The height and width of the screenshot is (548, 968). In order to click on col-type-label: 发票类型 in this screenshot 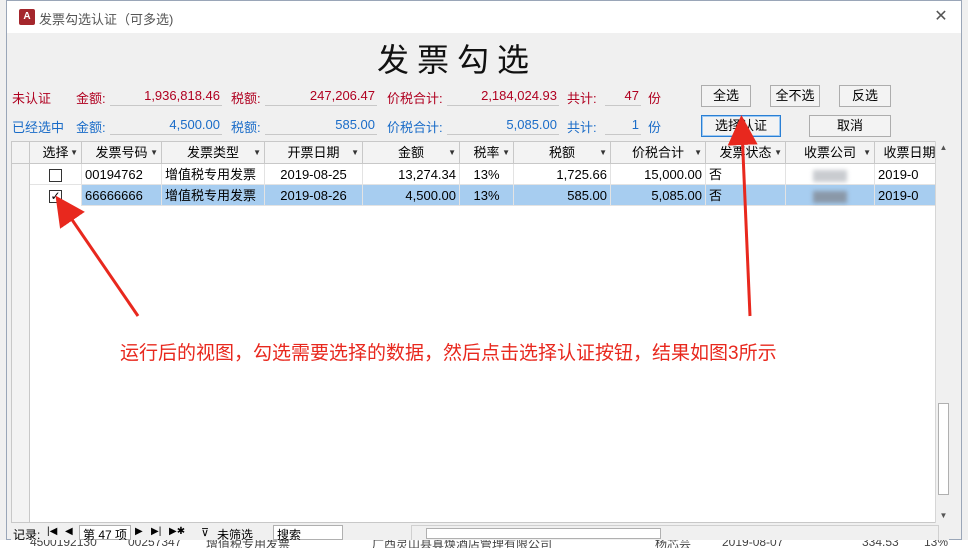, I will do `click(212, 152)`.